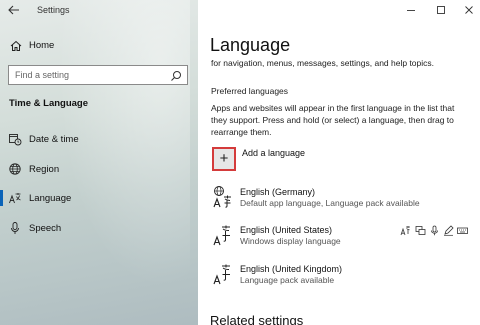 Image resolution: width=480 pixels, height=325 pixels. What do you see at coordinates (420, 229) in the screenshot?
I see `text-to-speech-icon` at bounding box center [420, 229].